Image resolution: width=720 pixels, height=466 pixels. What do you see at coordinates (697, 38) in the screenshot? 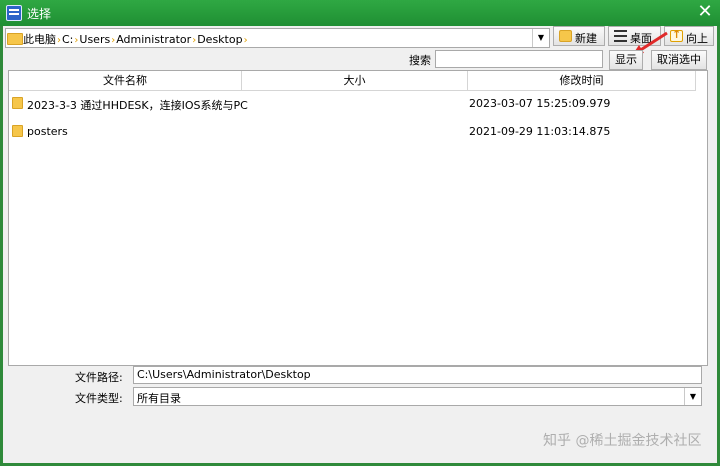
I see `up-label: 向上` at bounding box center [697, 38].